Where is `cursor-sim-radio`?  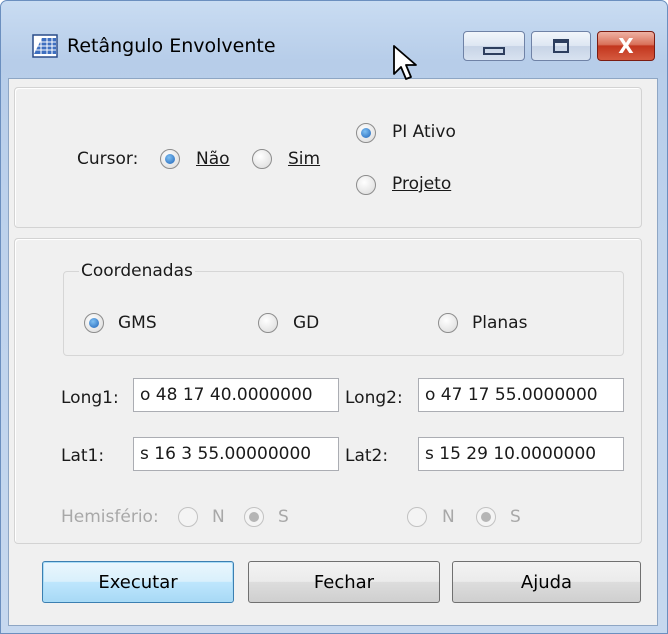
cursor-sim-radio is located at coordinates (262, 159).